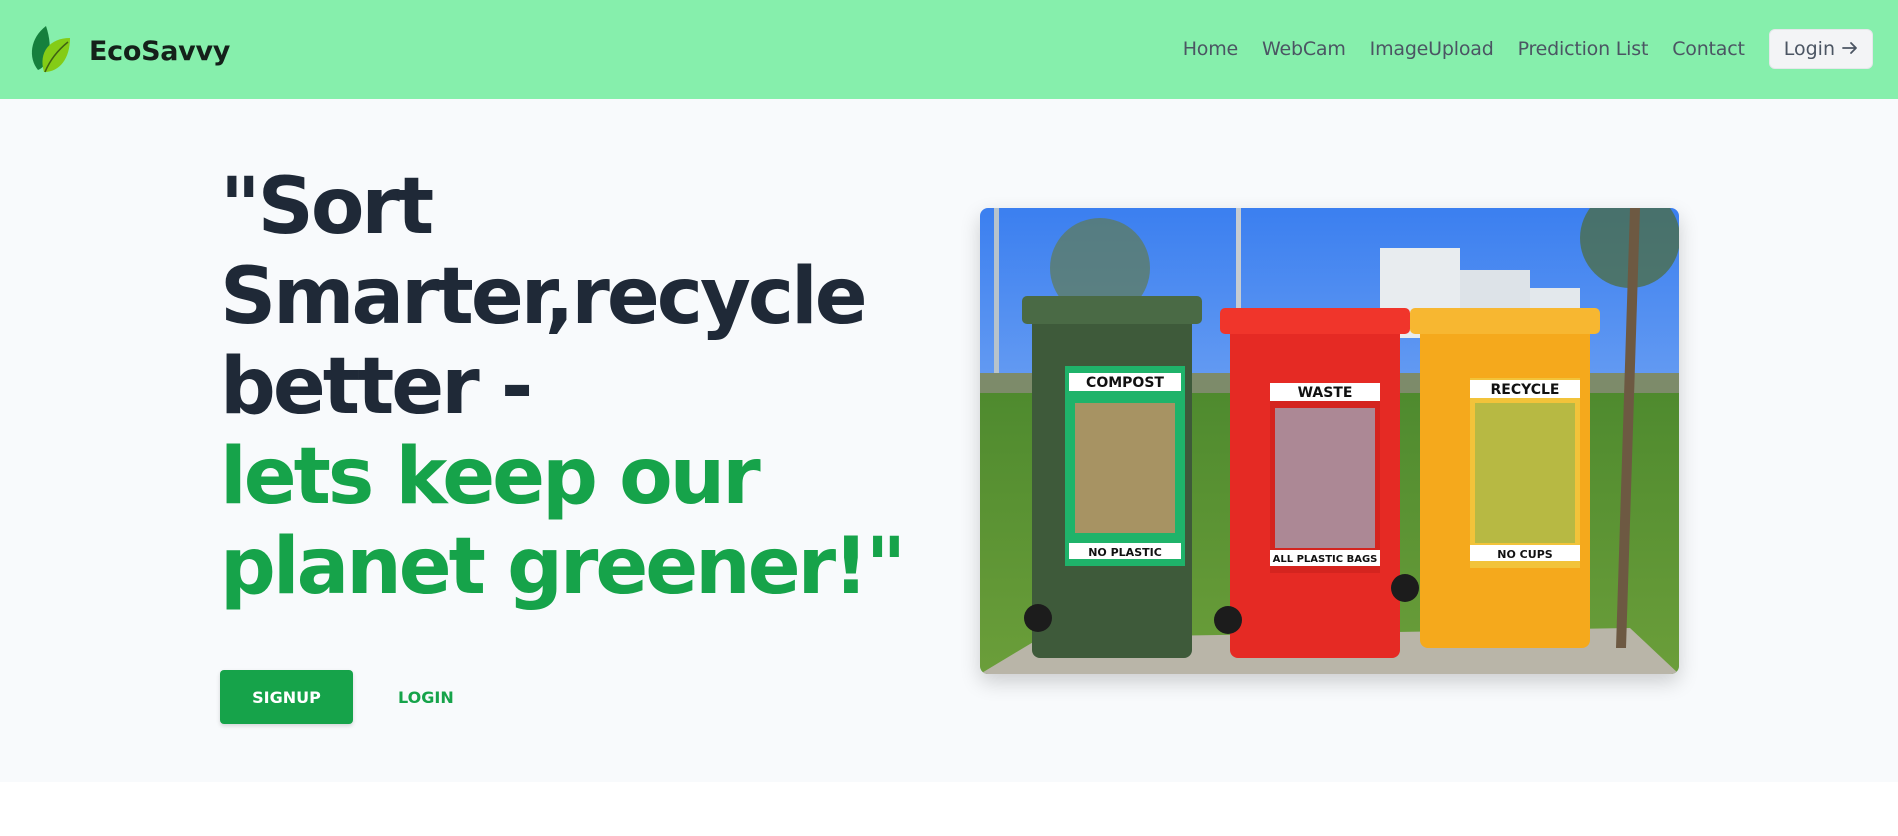  Describe the element at coordinates (1304, 49) in the screenshot. I see `nav-webcam-link: WebCam` at that location.